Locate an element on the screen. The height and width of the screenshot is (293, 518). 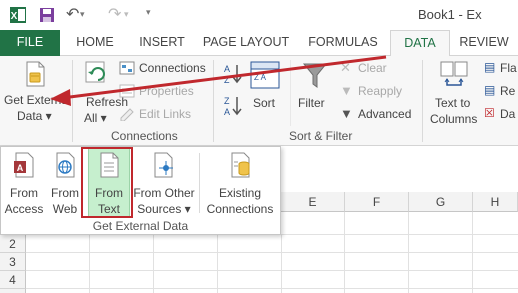
reapply-icon: ▼ is located at coordinates (346, 90).